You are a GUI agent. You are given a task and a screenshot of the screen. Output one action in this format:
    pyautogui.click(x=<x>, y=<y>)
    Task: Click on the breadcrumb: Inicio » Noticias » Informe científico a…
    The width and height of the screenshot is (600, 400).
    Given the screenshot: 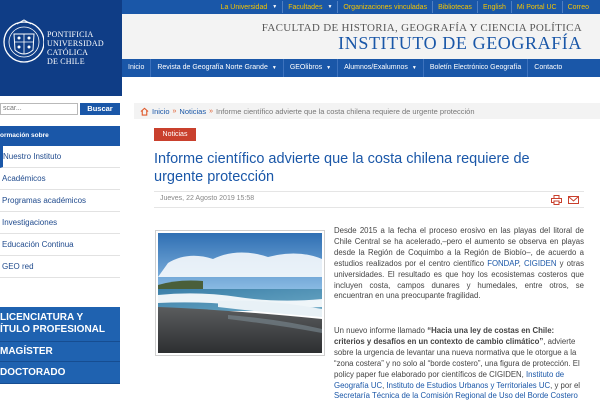 What is the action you would take?
    pyautogui.click(x=367, y=111)
    